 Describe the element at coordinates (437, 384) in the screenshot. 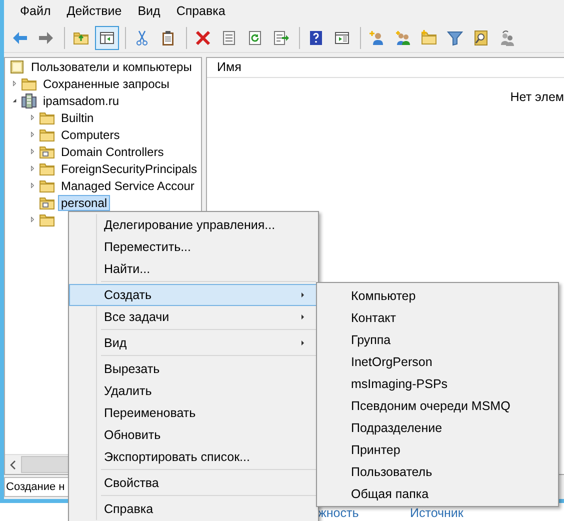

I see `menu-item: msImaging-PSPs` at that location.